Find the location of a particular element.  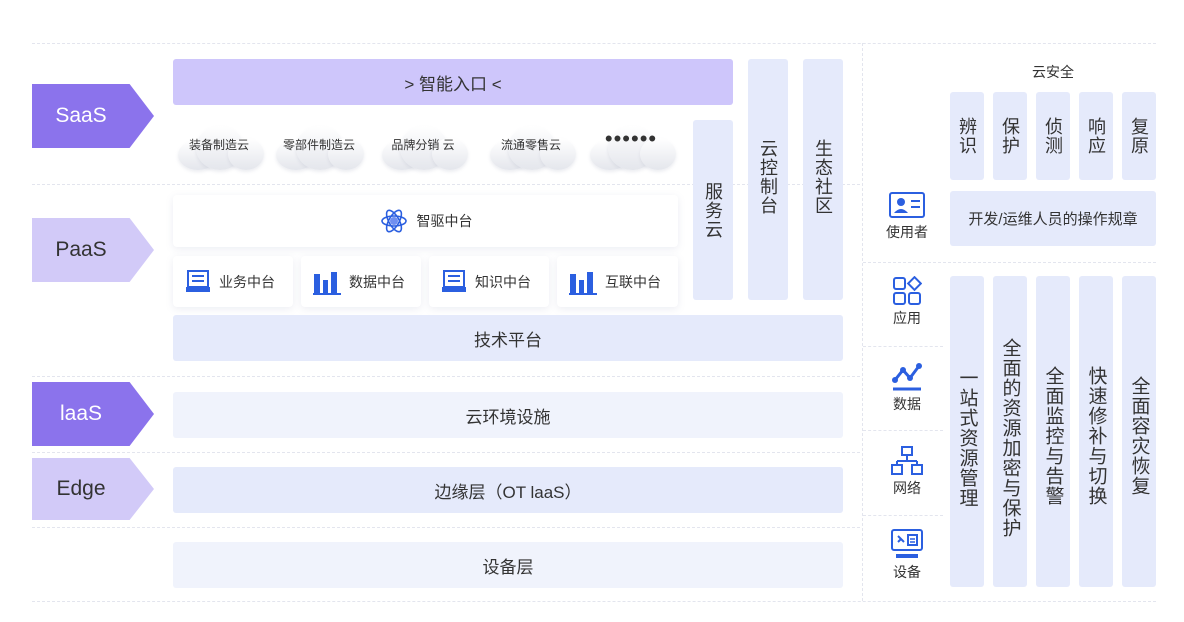

pillar-encryption: 全面的资源加密与保护 is located at coordinates (1010, 431).